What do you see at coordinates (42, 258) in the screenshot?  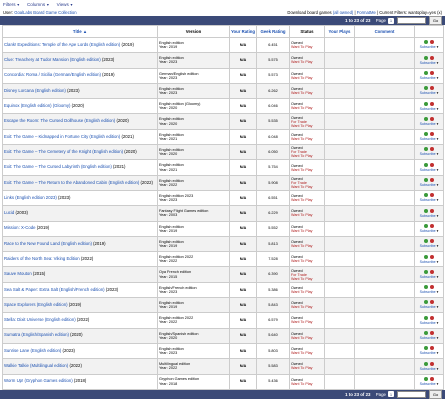 I see `game-title-link: Raiders of the North Sea: Viking Edition` at bounding box center [42, 258].